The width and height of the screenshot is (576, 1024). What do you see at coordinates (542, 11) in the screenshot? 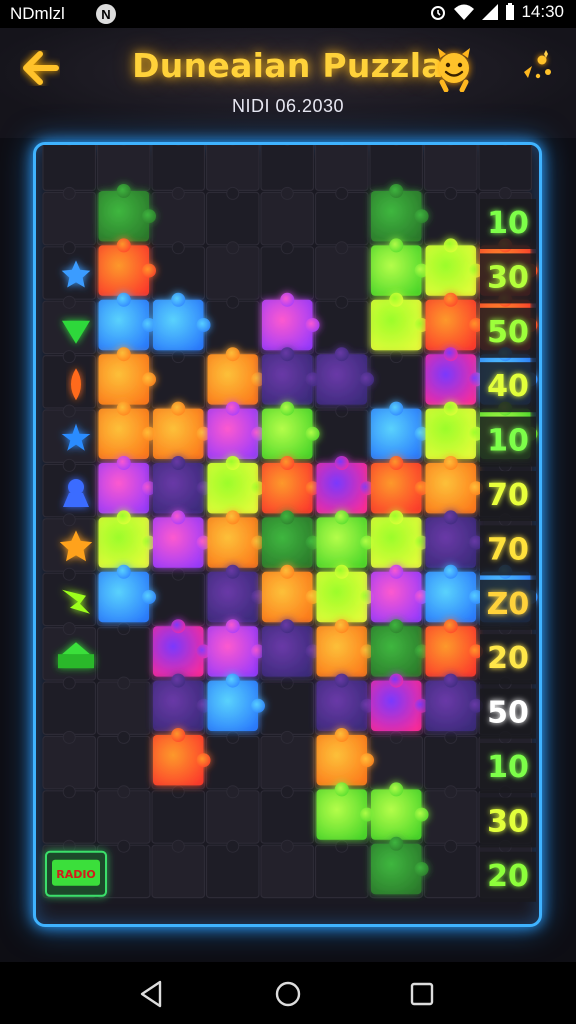
I see `status-time: 14:30` at bounding box center [542, 11].